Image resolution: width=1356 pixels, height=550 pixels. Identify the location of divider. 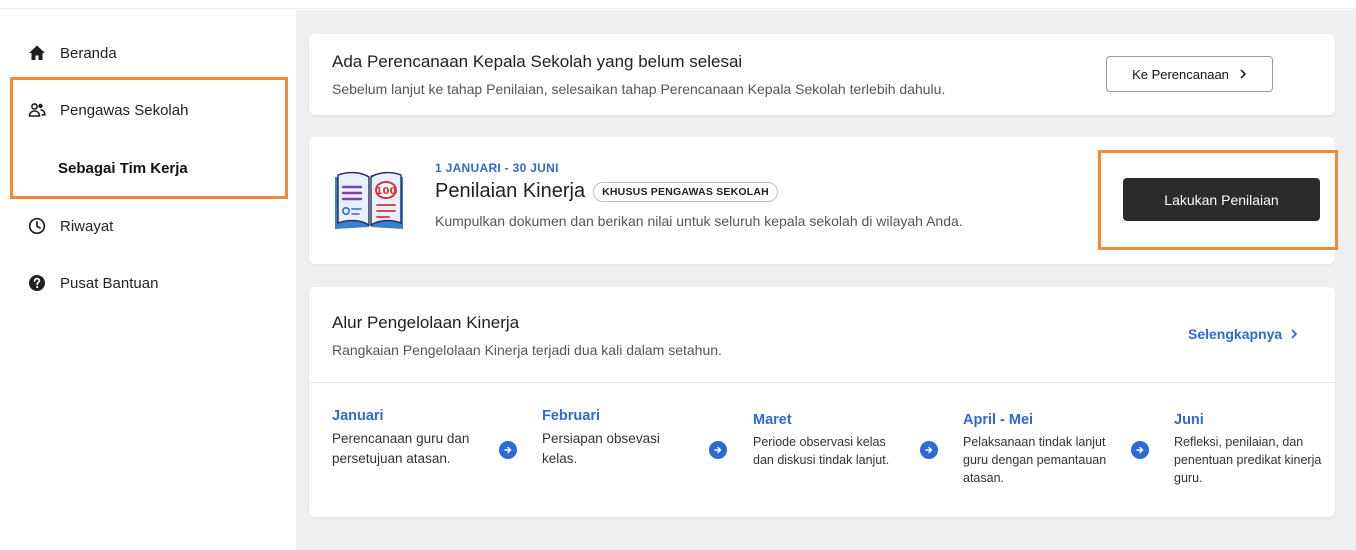
(822, 382).